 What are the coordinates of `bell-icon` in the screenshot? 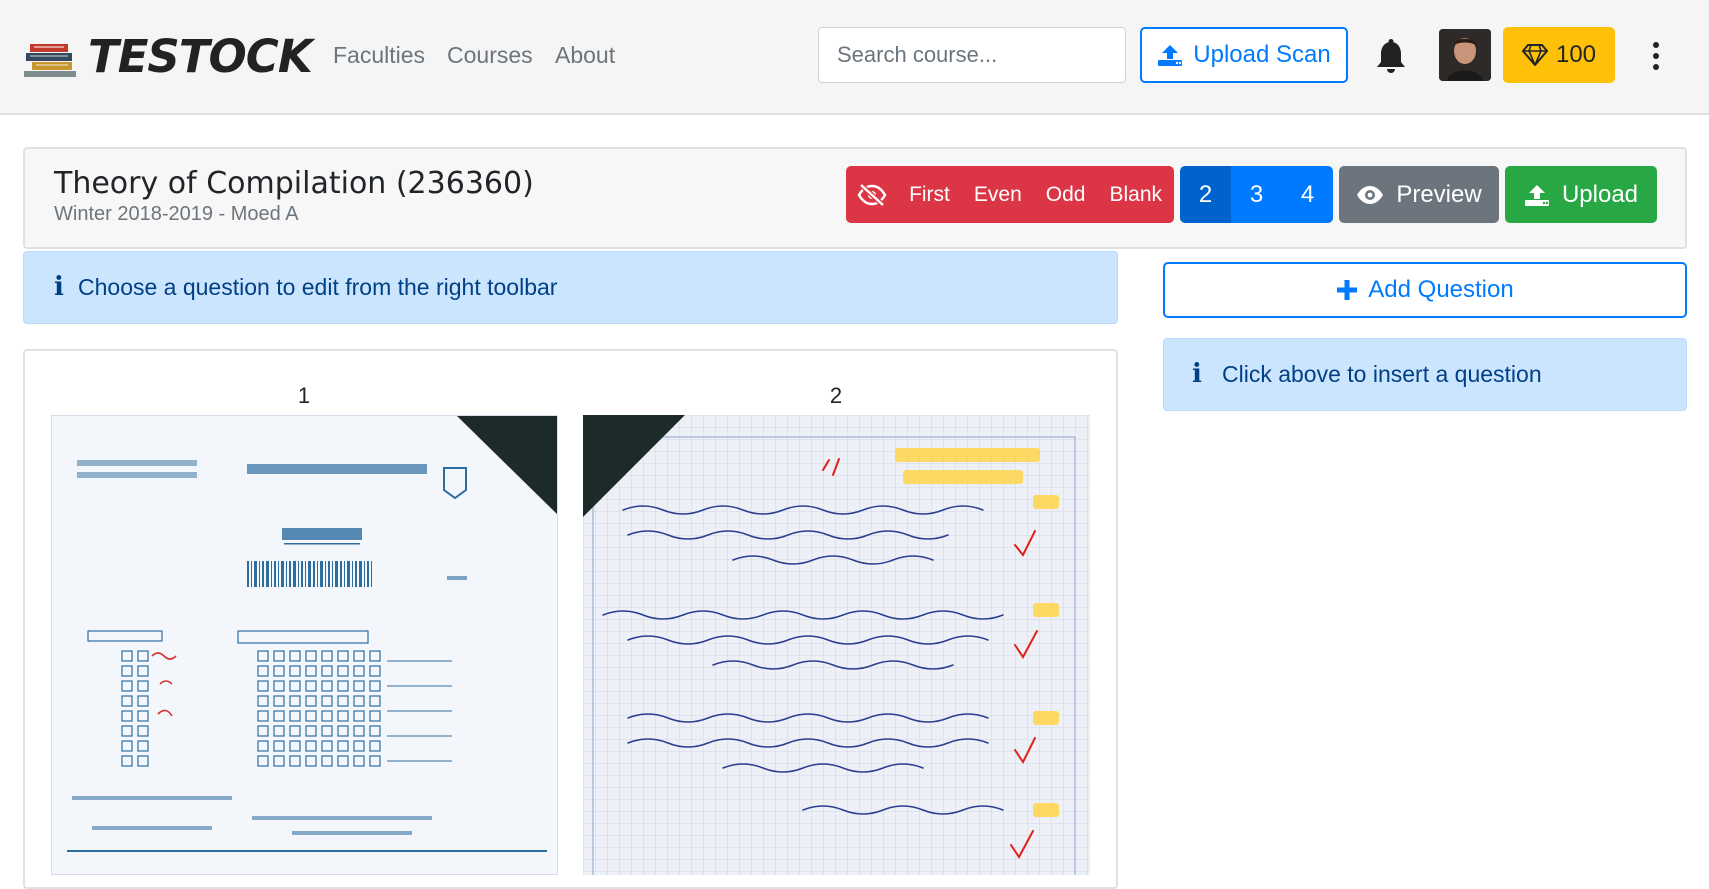 It's located at (1391, 57).